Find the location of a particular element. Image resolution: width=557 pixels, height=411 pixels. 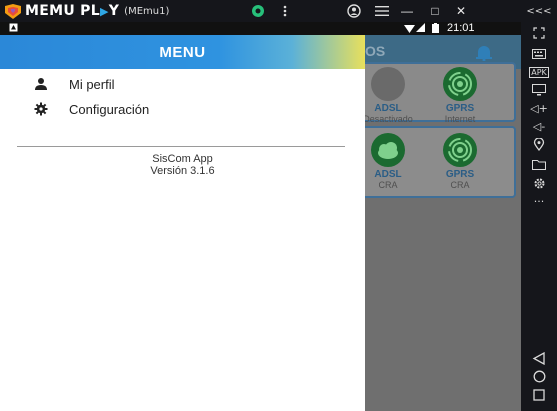

drawer-header: MENU is located at coordinates (182, 52).